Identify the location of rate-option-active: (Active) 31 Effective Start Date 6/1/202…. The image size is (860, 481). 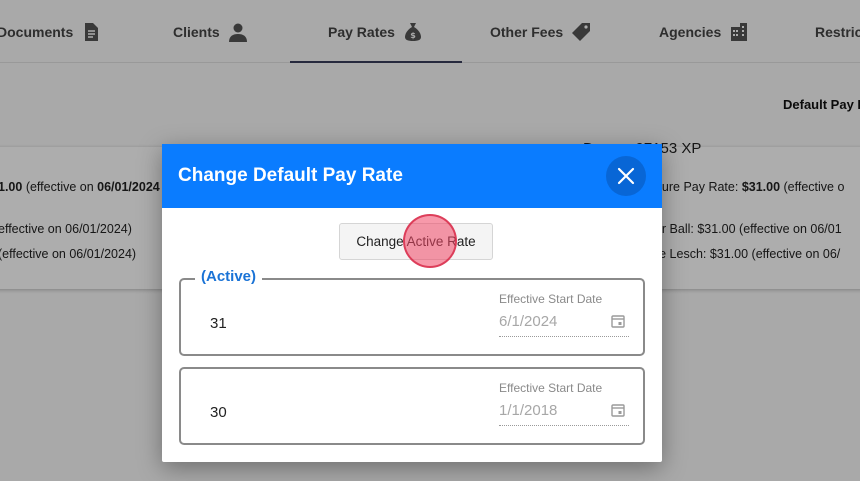
(412, 312).